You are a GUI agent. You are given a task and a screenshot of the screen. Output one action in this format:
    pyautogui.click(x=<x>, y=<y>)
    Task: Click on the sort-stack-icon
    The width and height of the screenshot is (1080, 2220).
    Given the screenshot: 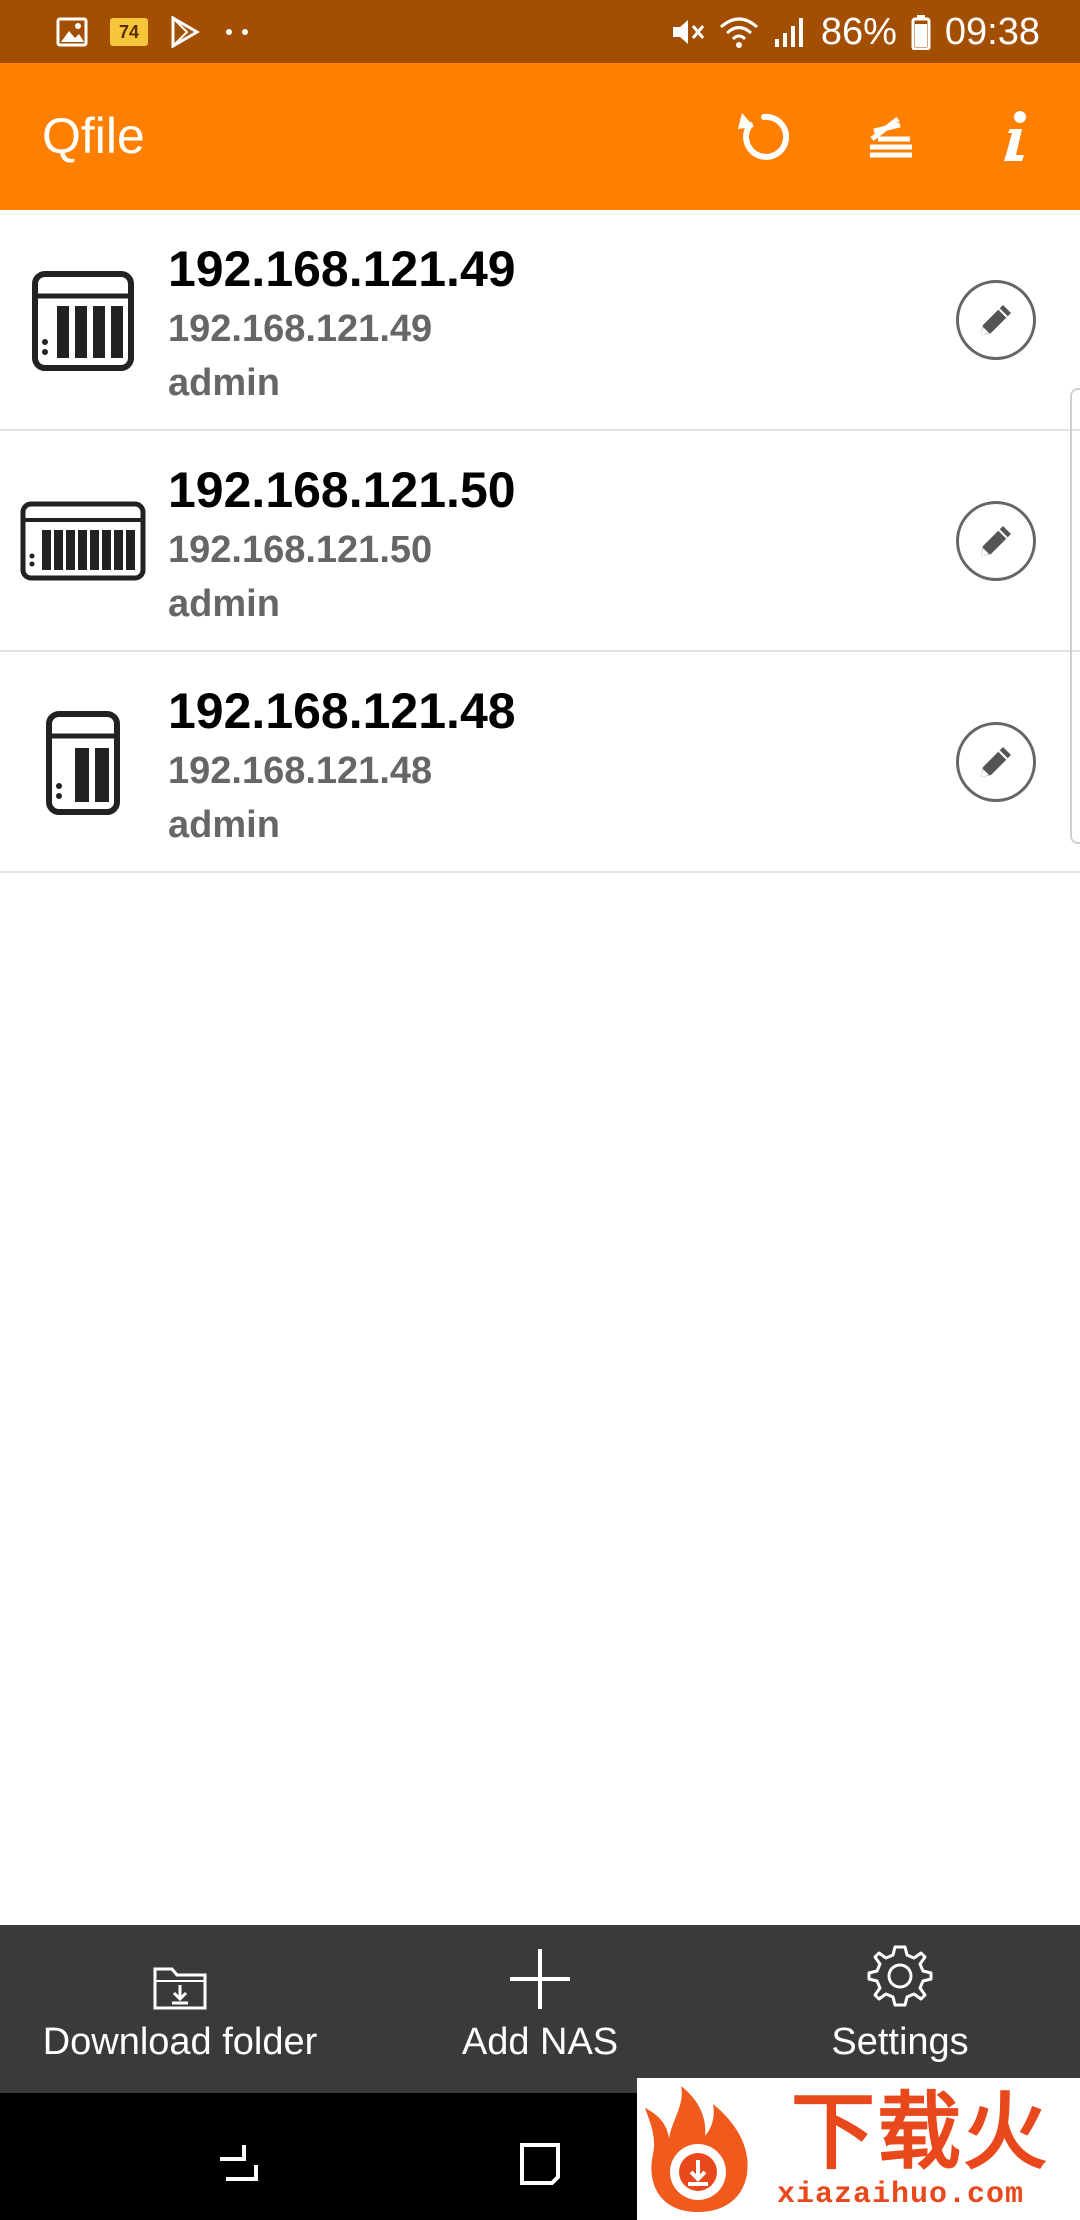 What is the action you would take?
    pyautogui.click(x=891, y=137)
    